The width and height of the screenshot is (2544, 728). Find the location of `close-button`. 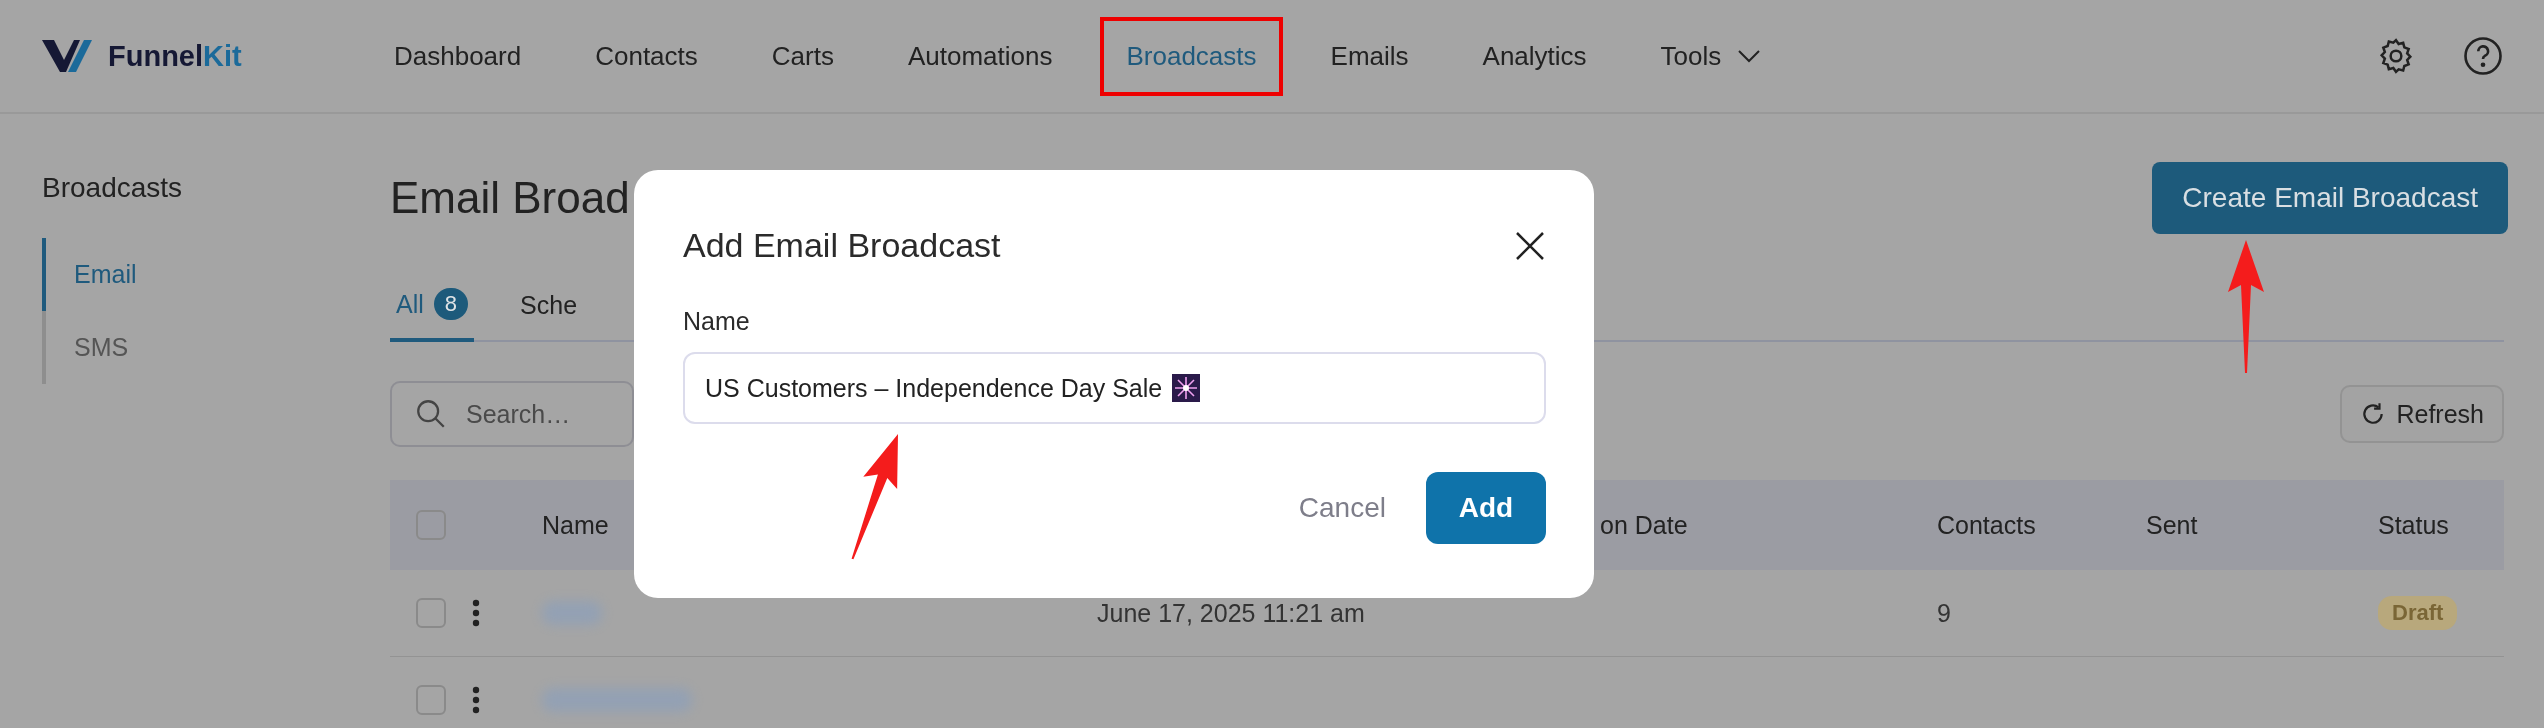

close-button is located at coordinates (1530, 245).